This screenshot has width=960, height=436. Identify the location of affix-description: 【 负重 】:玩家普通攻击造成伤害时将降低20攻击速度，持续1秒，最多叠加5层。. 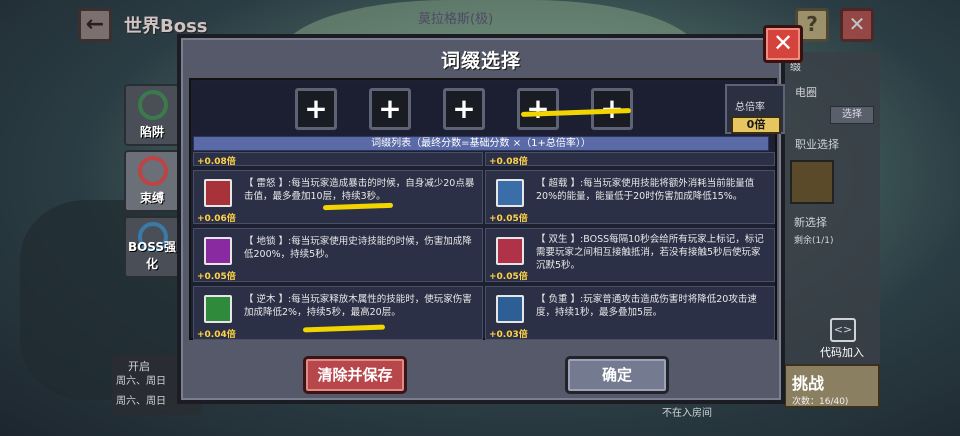
(646, 306).